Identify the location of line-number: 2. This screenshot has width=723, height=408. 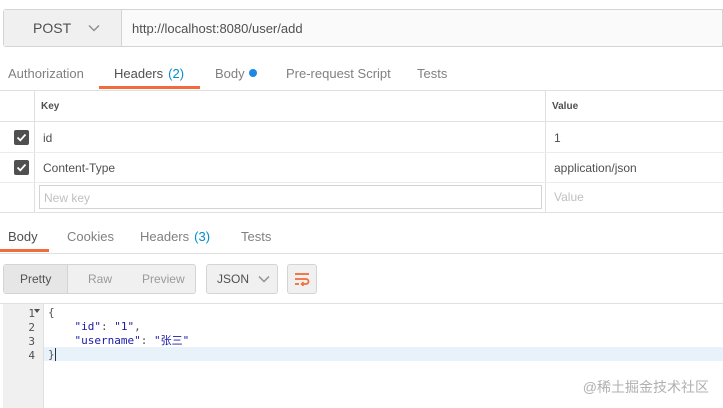
(31, 327).